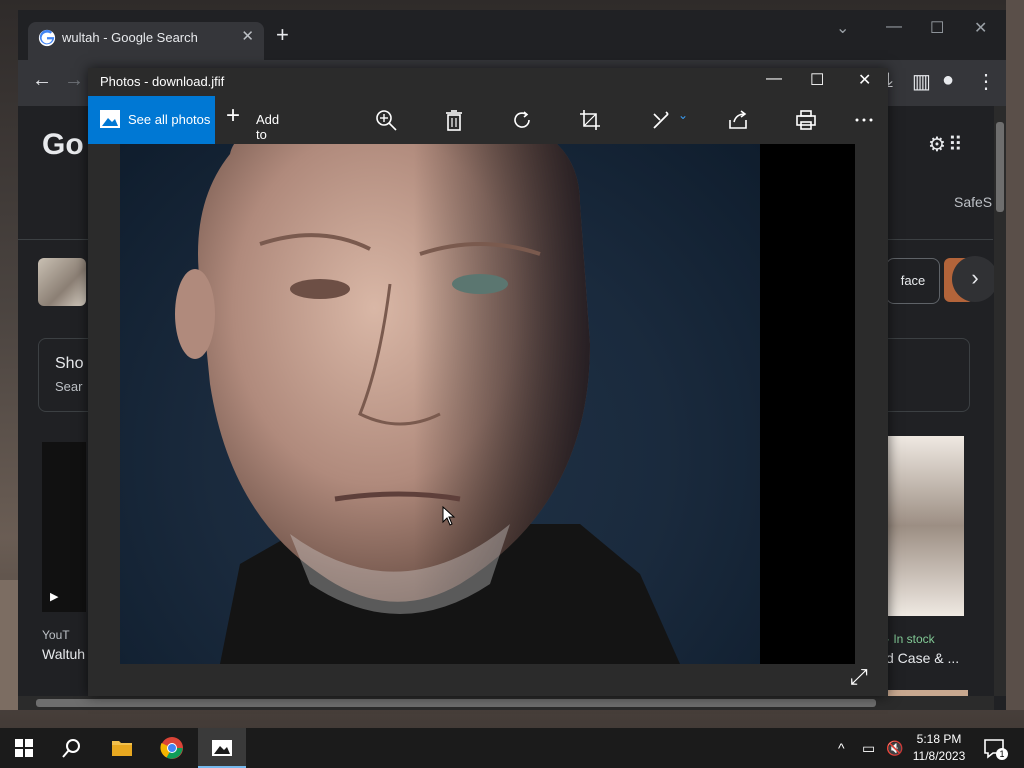  What do you see at coordinates (386, 120) in the screenshot?
I see `zoom-icon` at bounding box center [386, 120].